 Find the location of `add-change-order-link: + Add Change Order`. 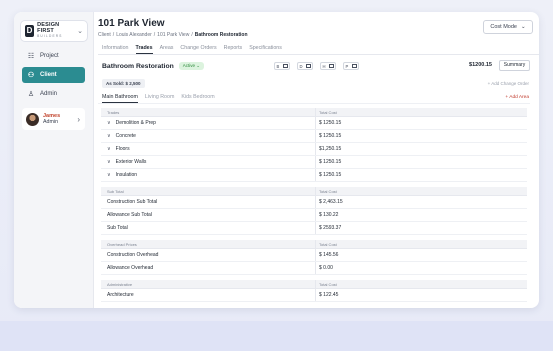

add-change-order-link: + Add Change Order is located at coordinates (508, 83).